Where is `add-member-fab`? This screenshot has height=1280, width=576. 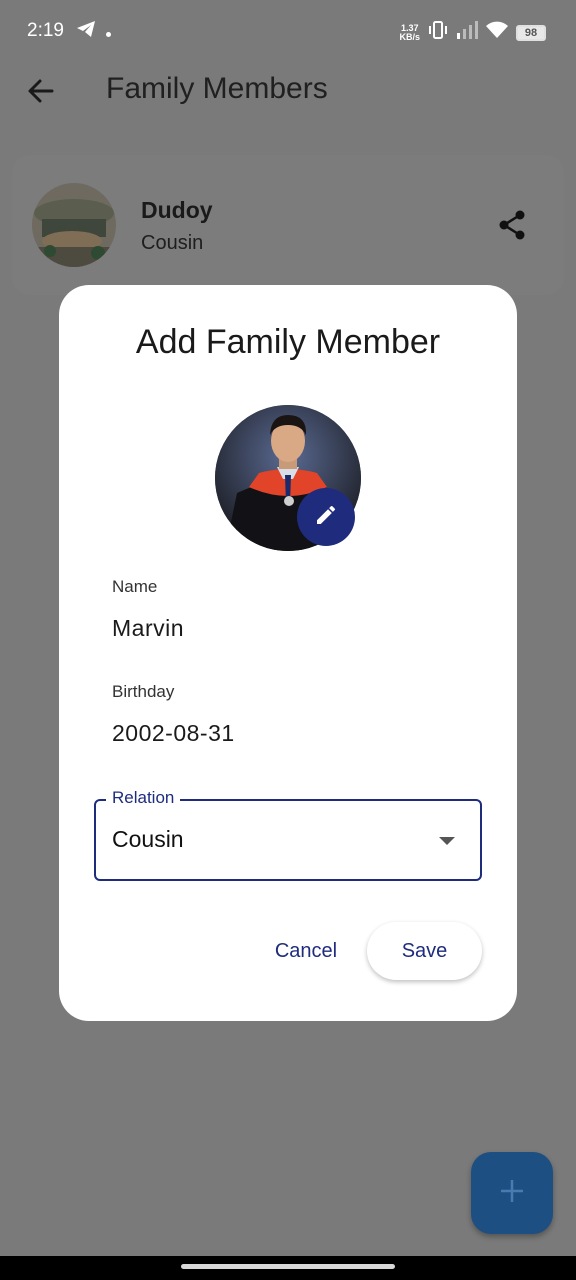
add-member-fab is located at coordinates (512, 1193).